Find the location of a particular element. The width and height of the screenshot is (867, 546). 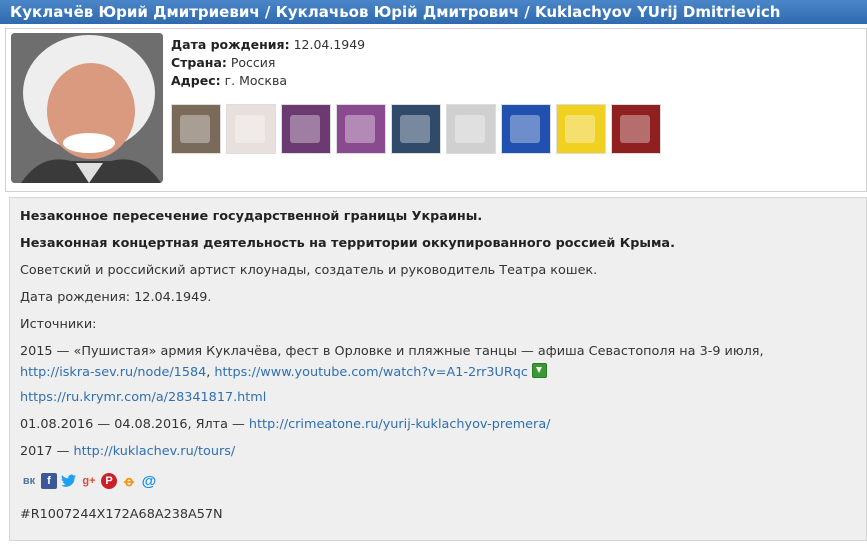

address-value: г. Москва is located at coordinates (255, 80).